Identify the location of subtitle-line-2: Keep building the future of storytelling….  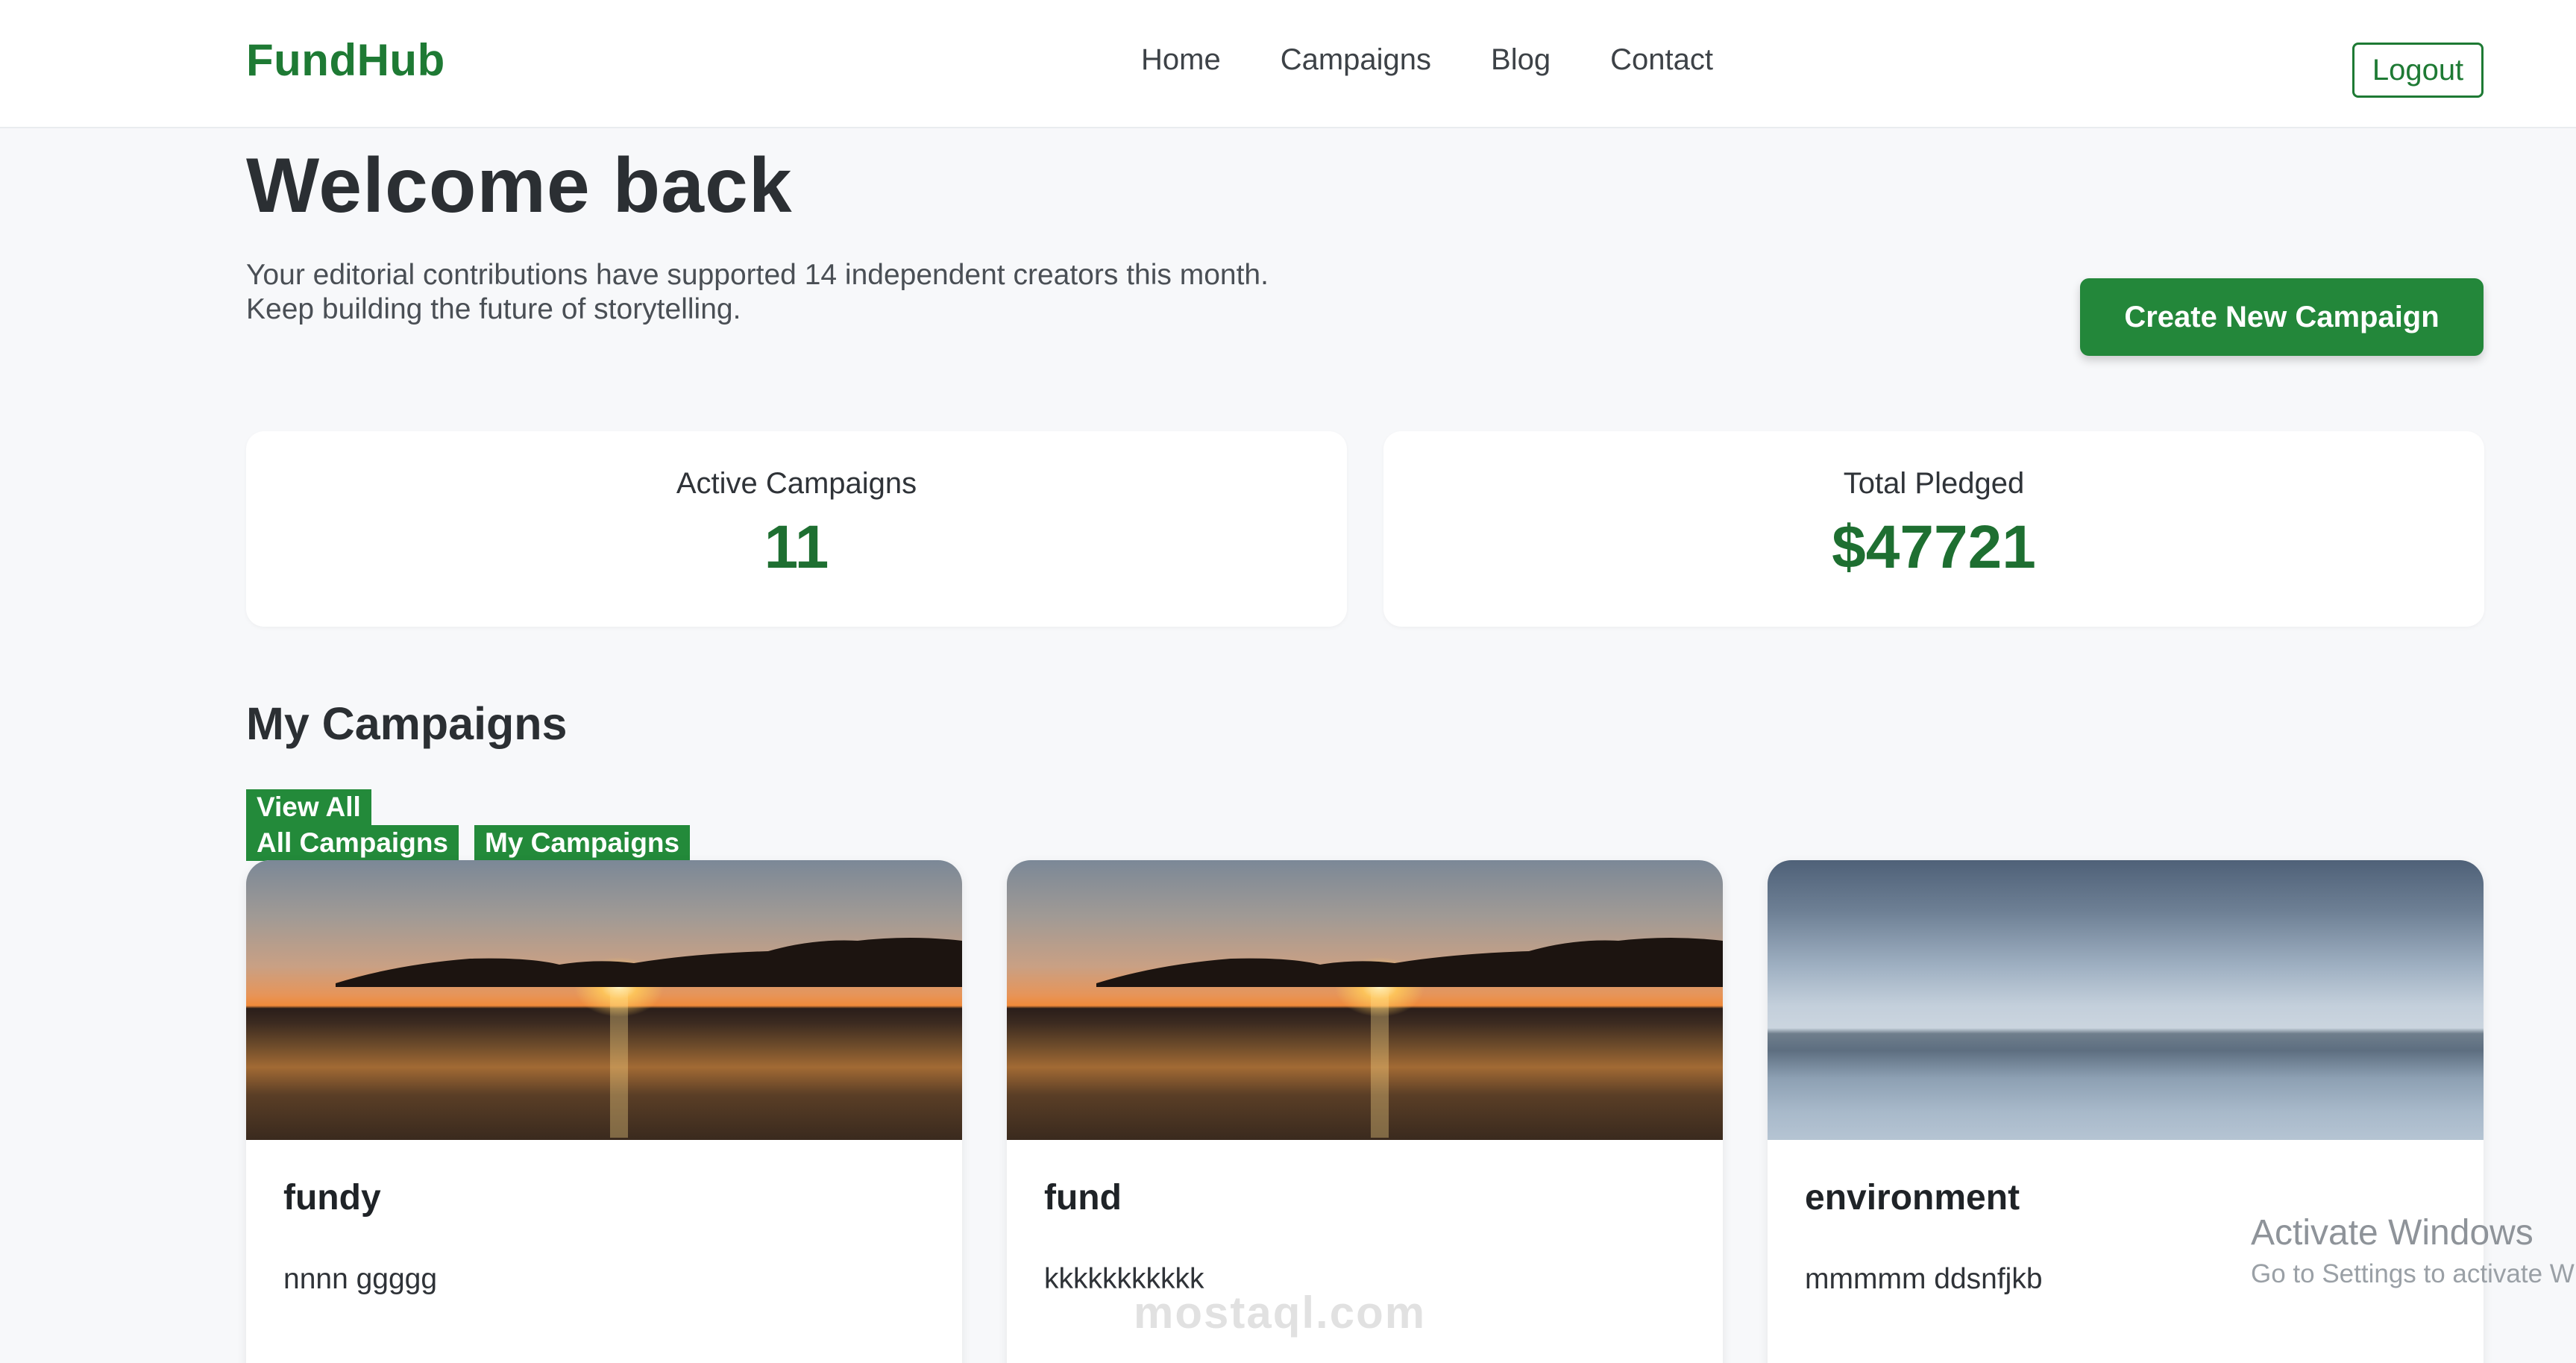
(494, 309).